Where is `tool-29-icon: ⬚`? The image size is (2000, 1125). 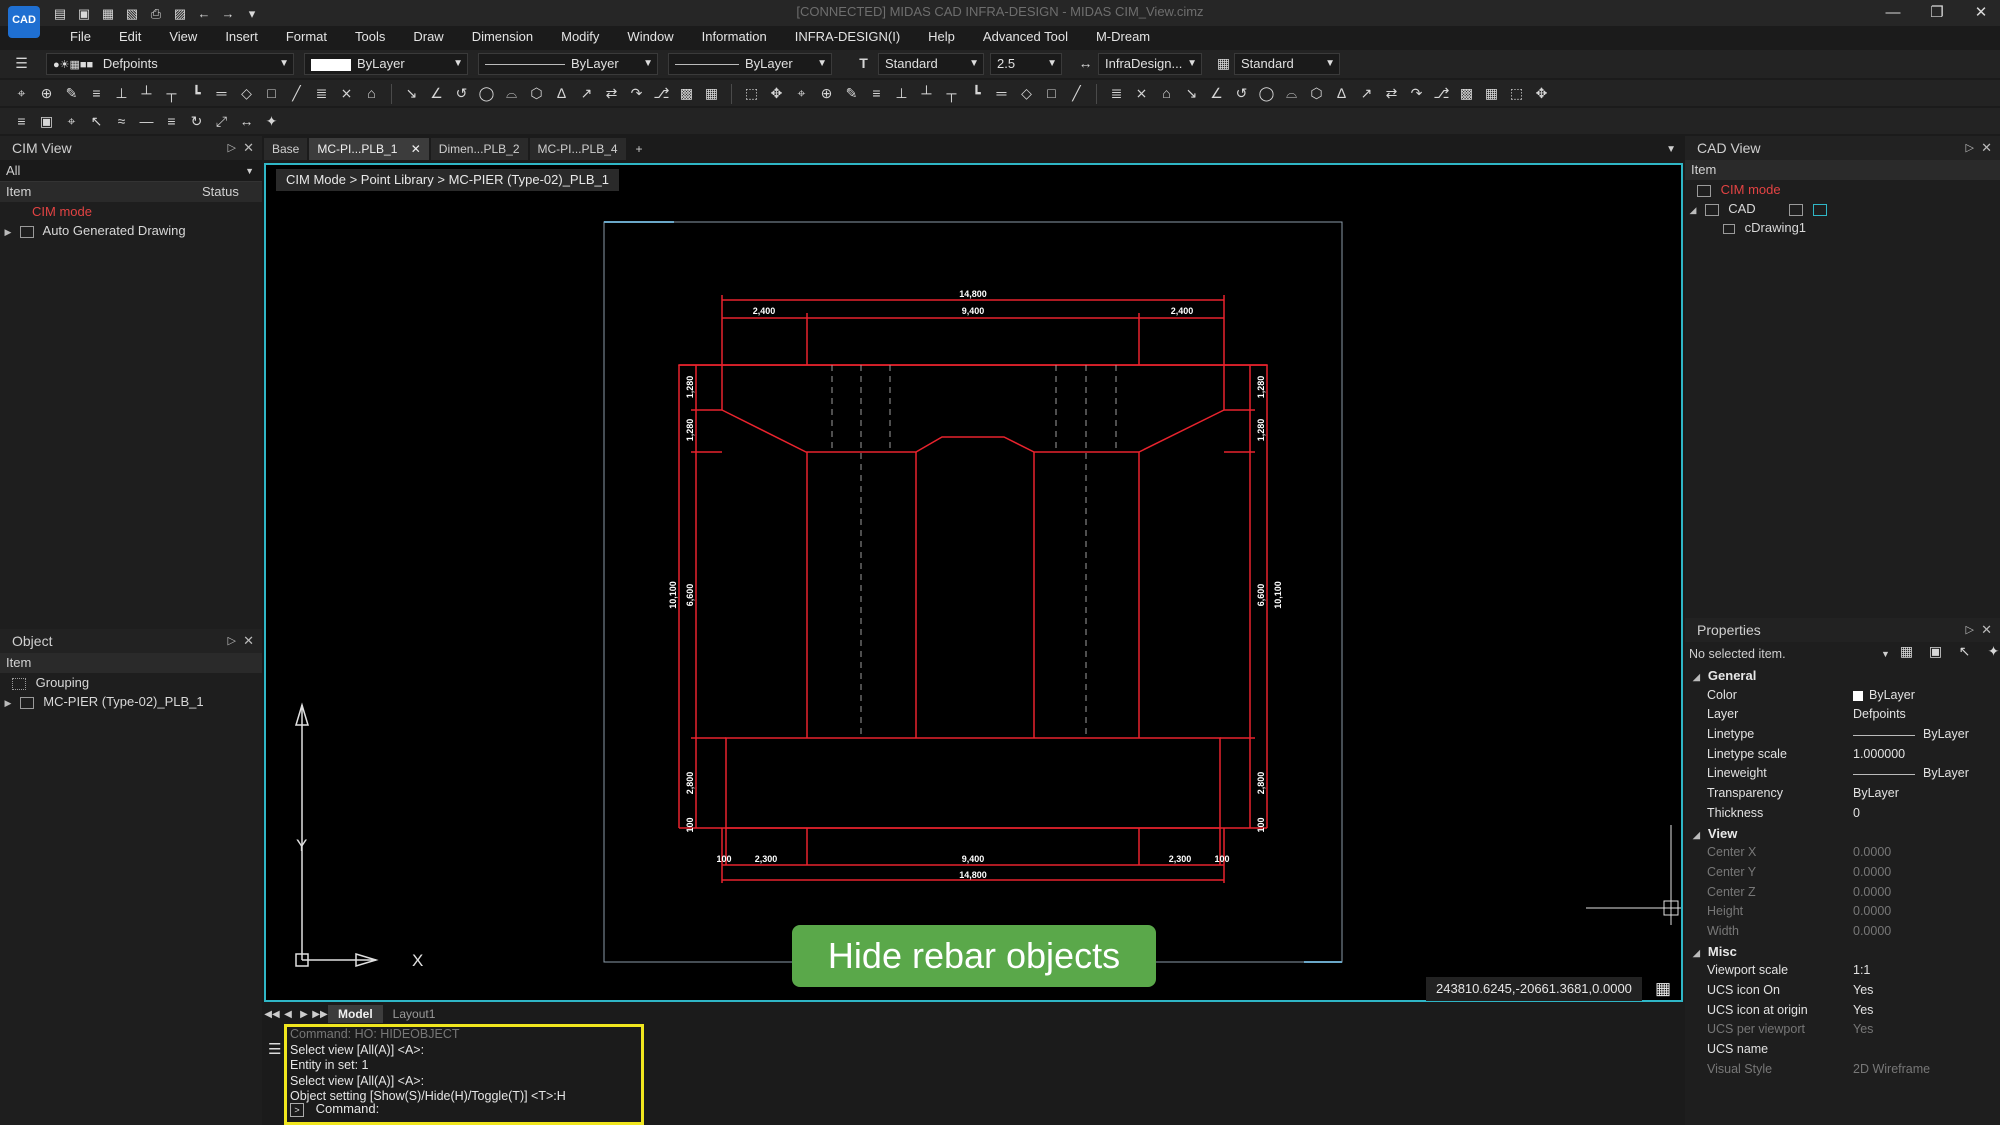
tool-29-icon: ⬚ is located at coordinates (751, 93).